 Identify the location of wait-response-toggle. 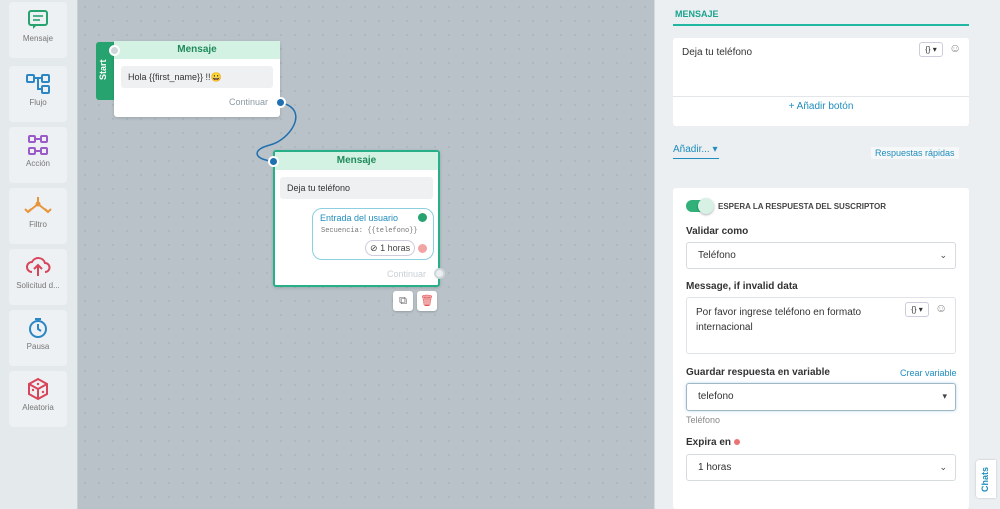
(700, 206).